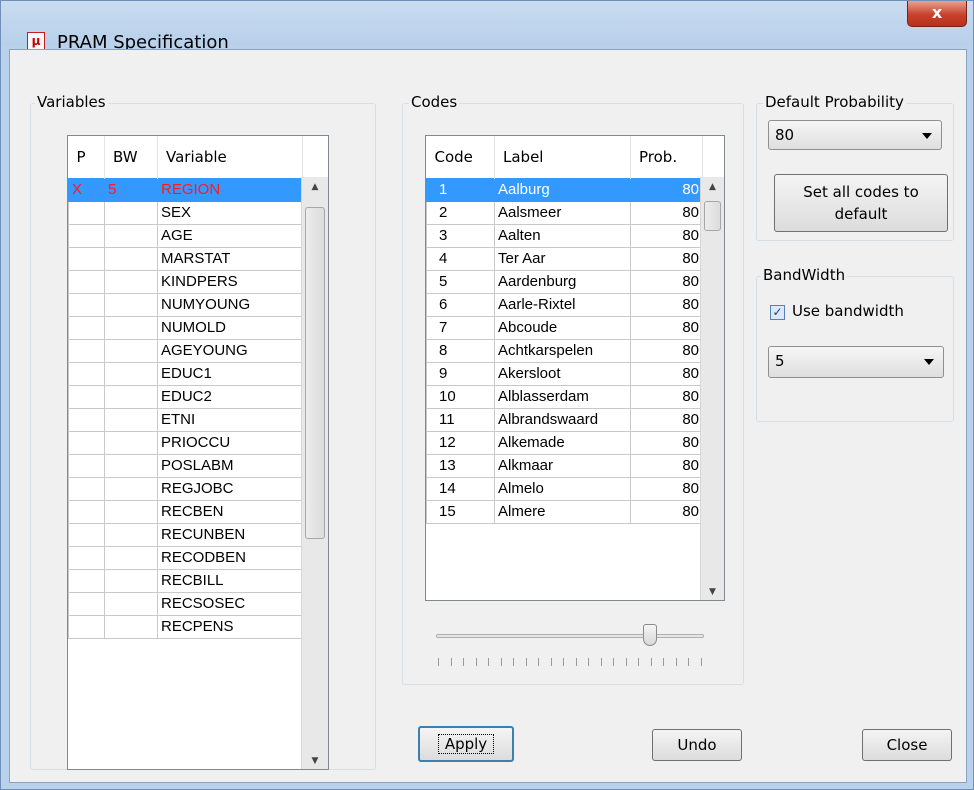  What do you see at coordinates (564, 511) in the screenshot?
I see `code-row: 15 Almere 80` at bounding box center [564, 511].